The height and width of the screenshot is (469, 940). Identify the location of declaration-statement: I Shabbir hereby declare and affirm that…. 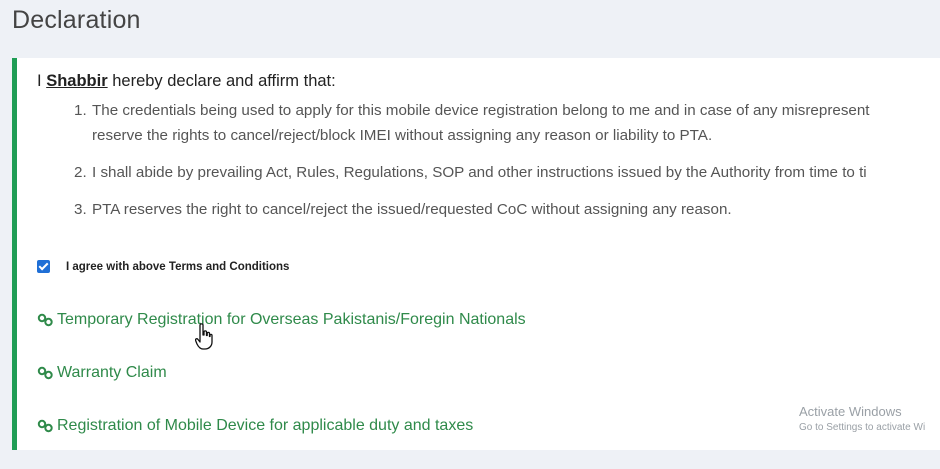
(186, 81).